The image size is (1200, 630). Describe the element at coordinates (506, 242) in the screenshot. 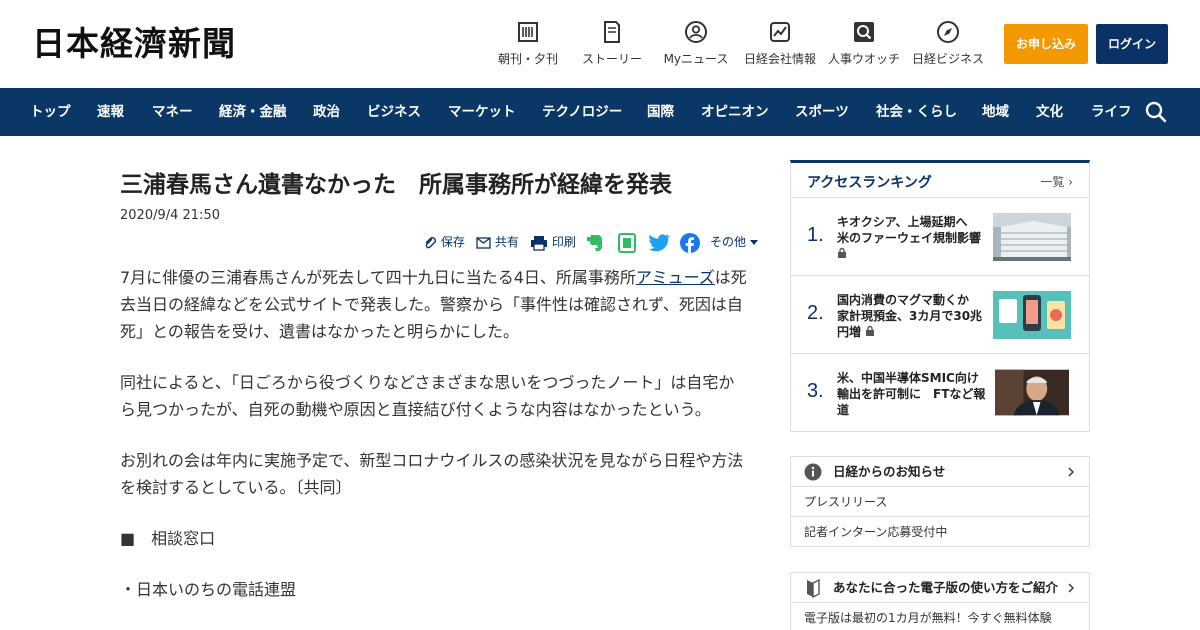

I see `share-label: 共有` at that location.